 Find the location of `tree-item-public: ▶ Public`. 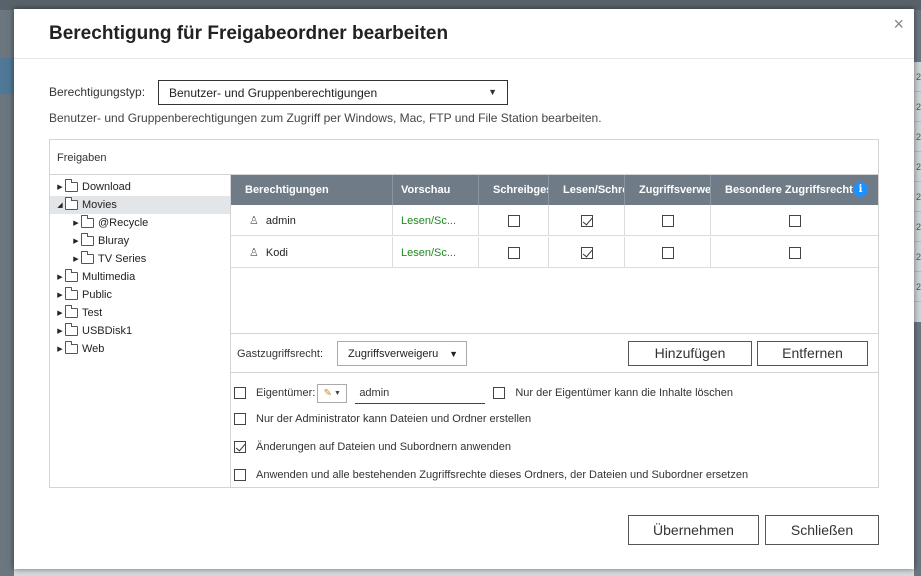

tree-item-public: ▶ Public is located at coordinates (140, 295).